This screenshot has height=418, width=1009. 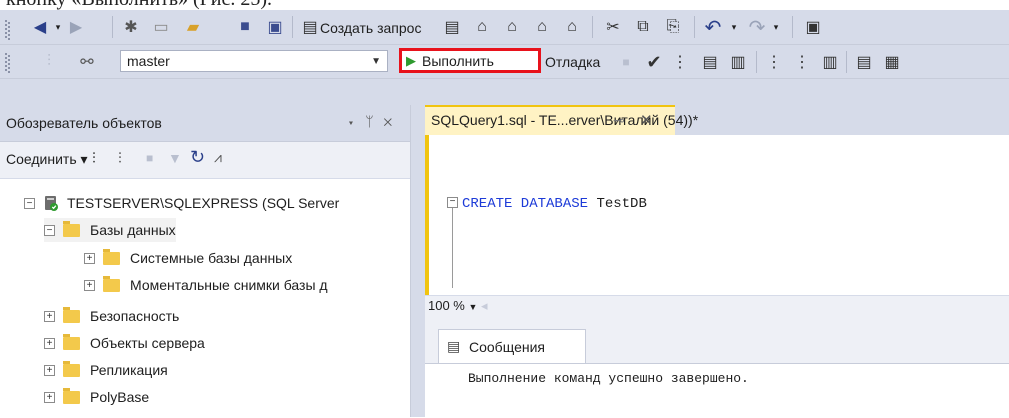 I want to click on chevron-down-icon: ▼, so click(x=473, y=307).